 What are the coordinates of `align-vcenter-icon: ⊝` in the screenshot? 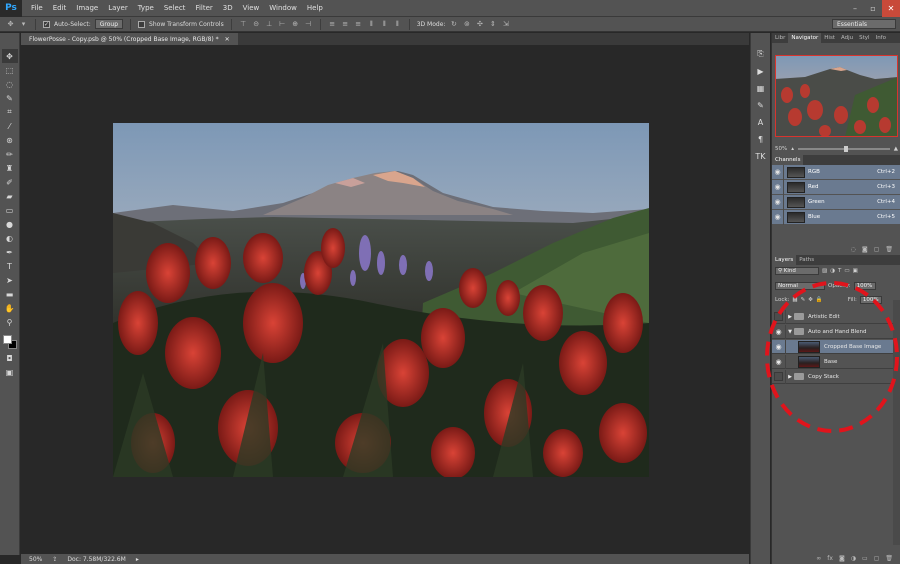 It's located at (256, 24).